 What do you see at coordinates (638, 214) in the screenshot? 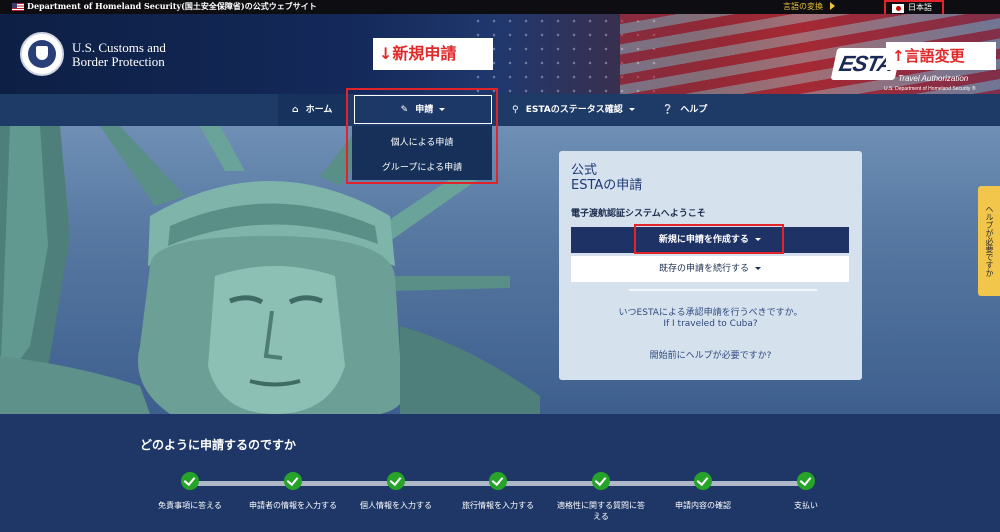
I see `welcome-text: 電子渡航認証システムへようこそ` at bounding box center [638, 214].